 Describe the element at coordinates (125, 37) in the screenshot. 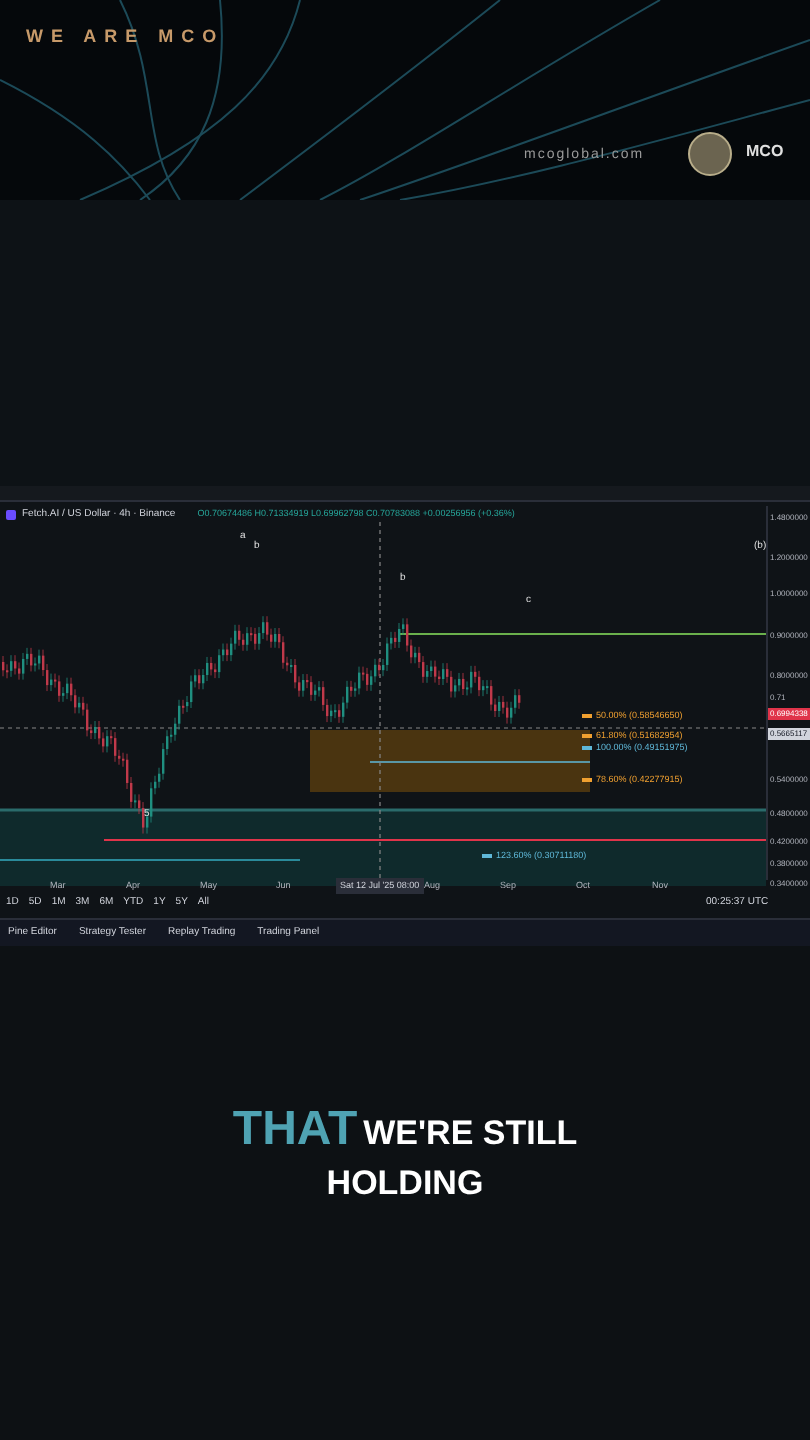

I see `tagline: WE ARE MCO` at that location.